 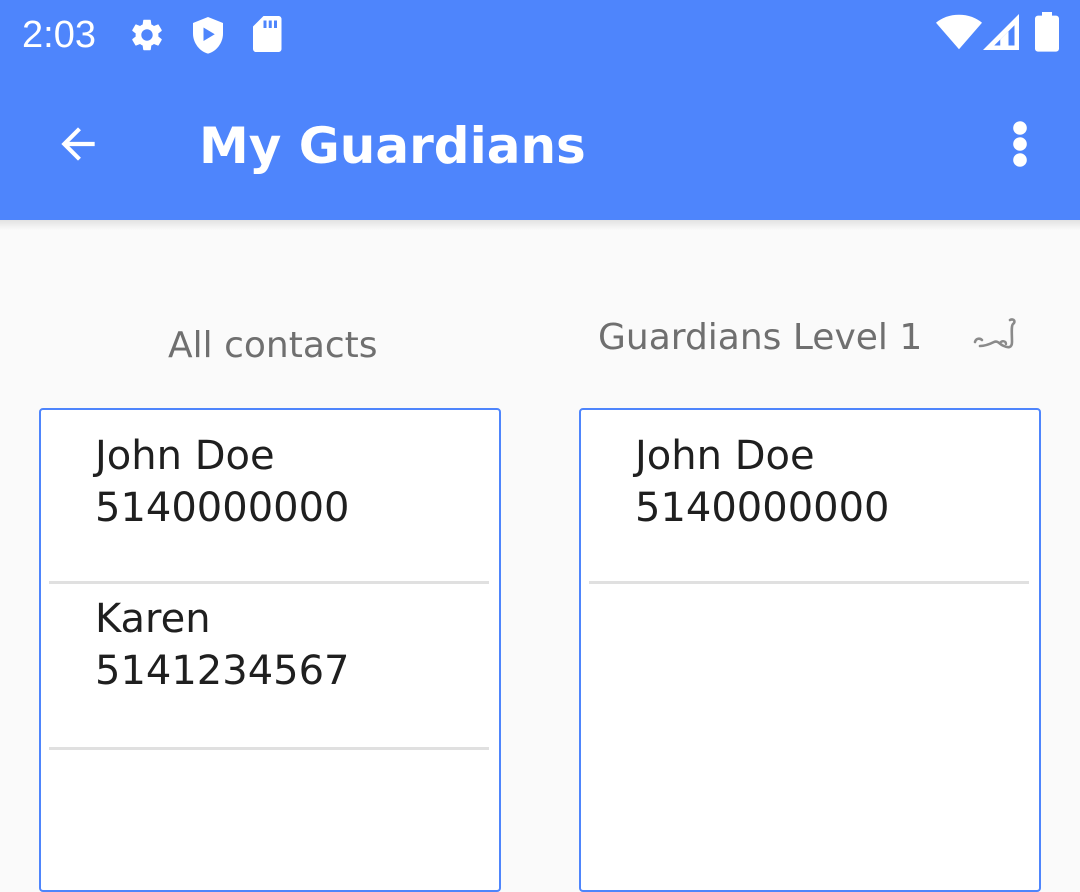 I want to click on arrow-back-icon, so click(x=78, y=144).